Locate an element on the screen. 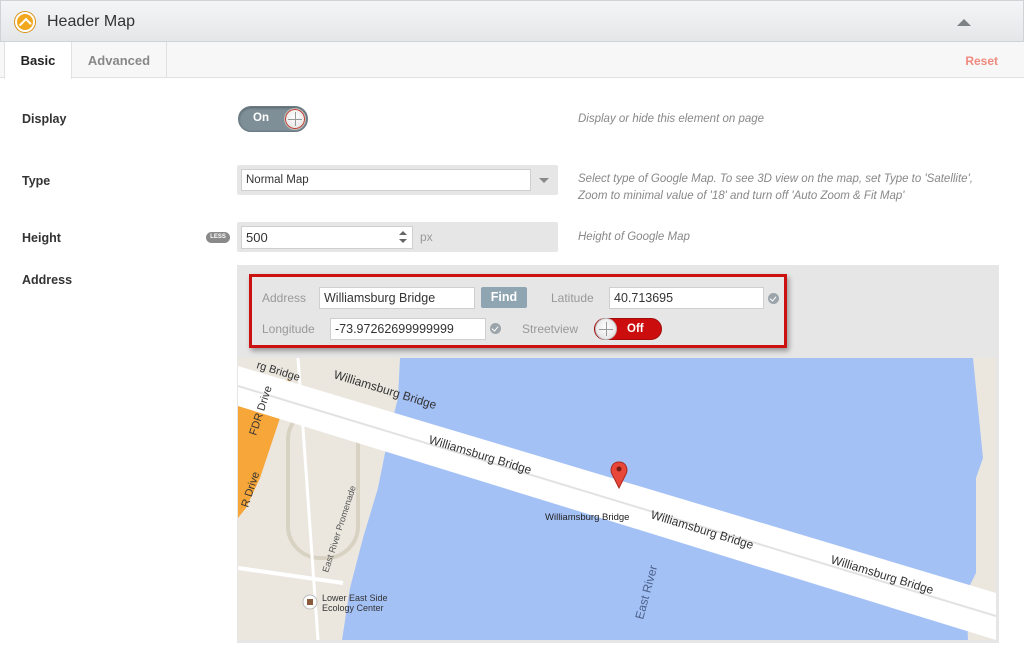 The image size is (1024, 651). height-label: Height is located at coordinates (41, 238).